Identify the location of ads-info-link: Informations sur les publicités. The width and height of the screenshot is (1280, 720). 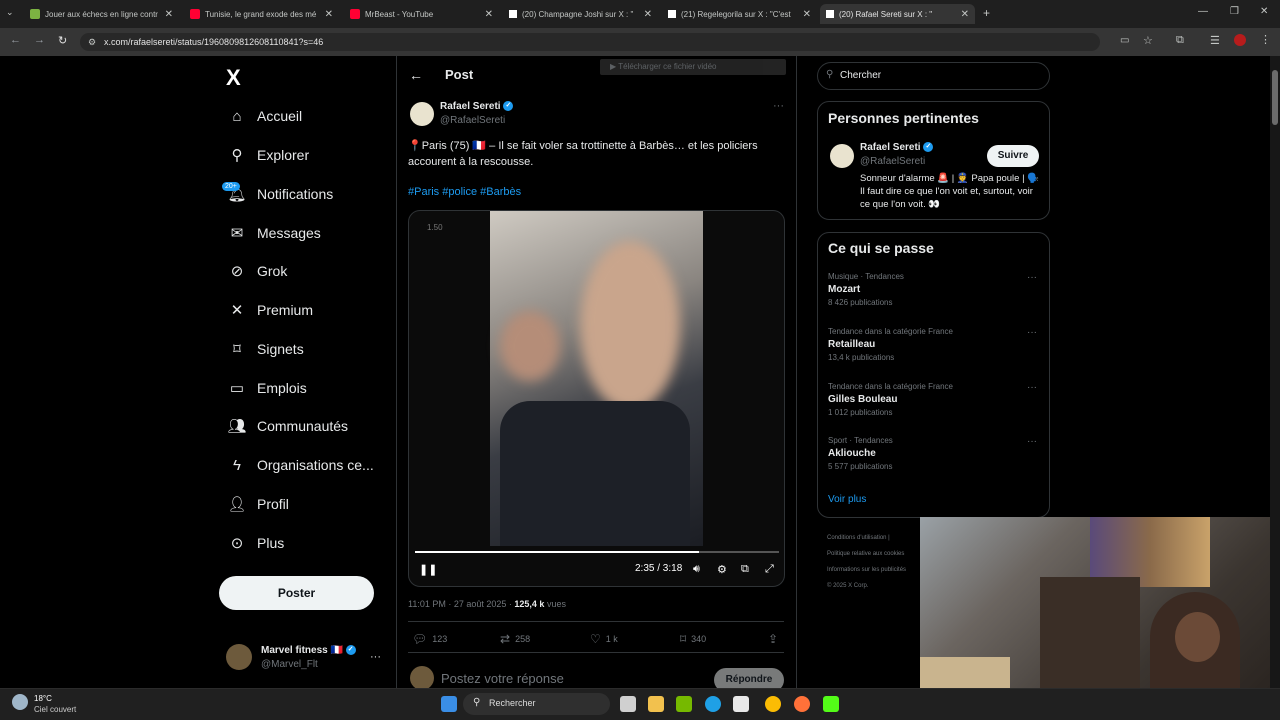
(866, 570).